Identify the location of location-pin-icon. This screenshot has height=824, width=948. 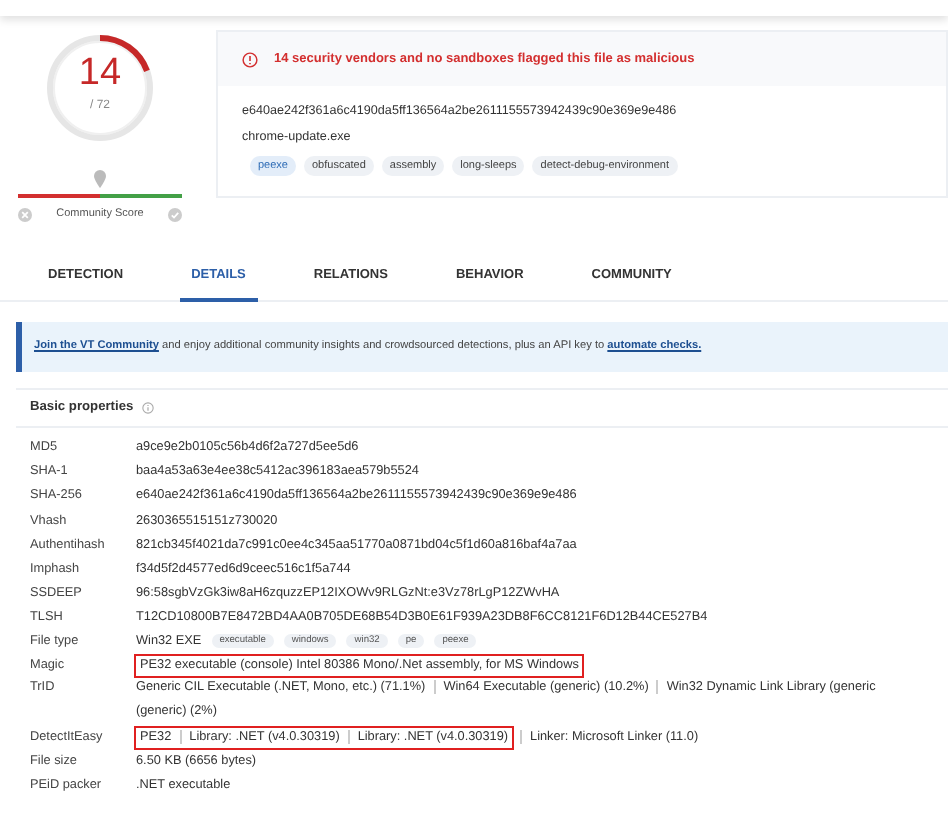
(100, 179).